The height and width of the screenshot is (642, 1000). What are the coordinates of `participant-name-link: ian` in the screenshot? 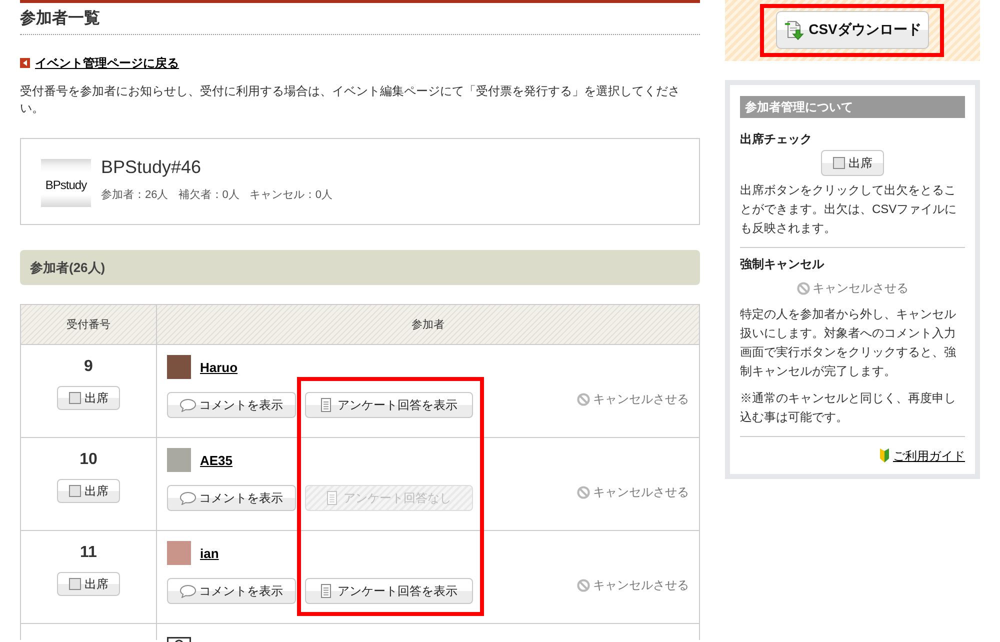 It's located at (209, 553).